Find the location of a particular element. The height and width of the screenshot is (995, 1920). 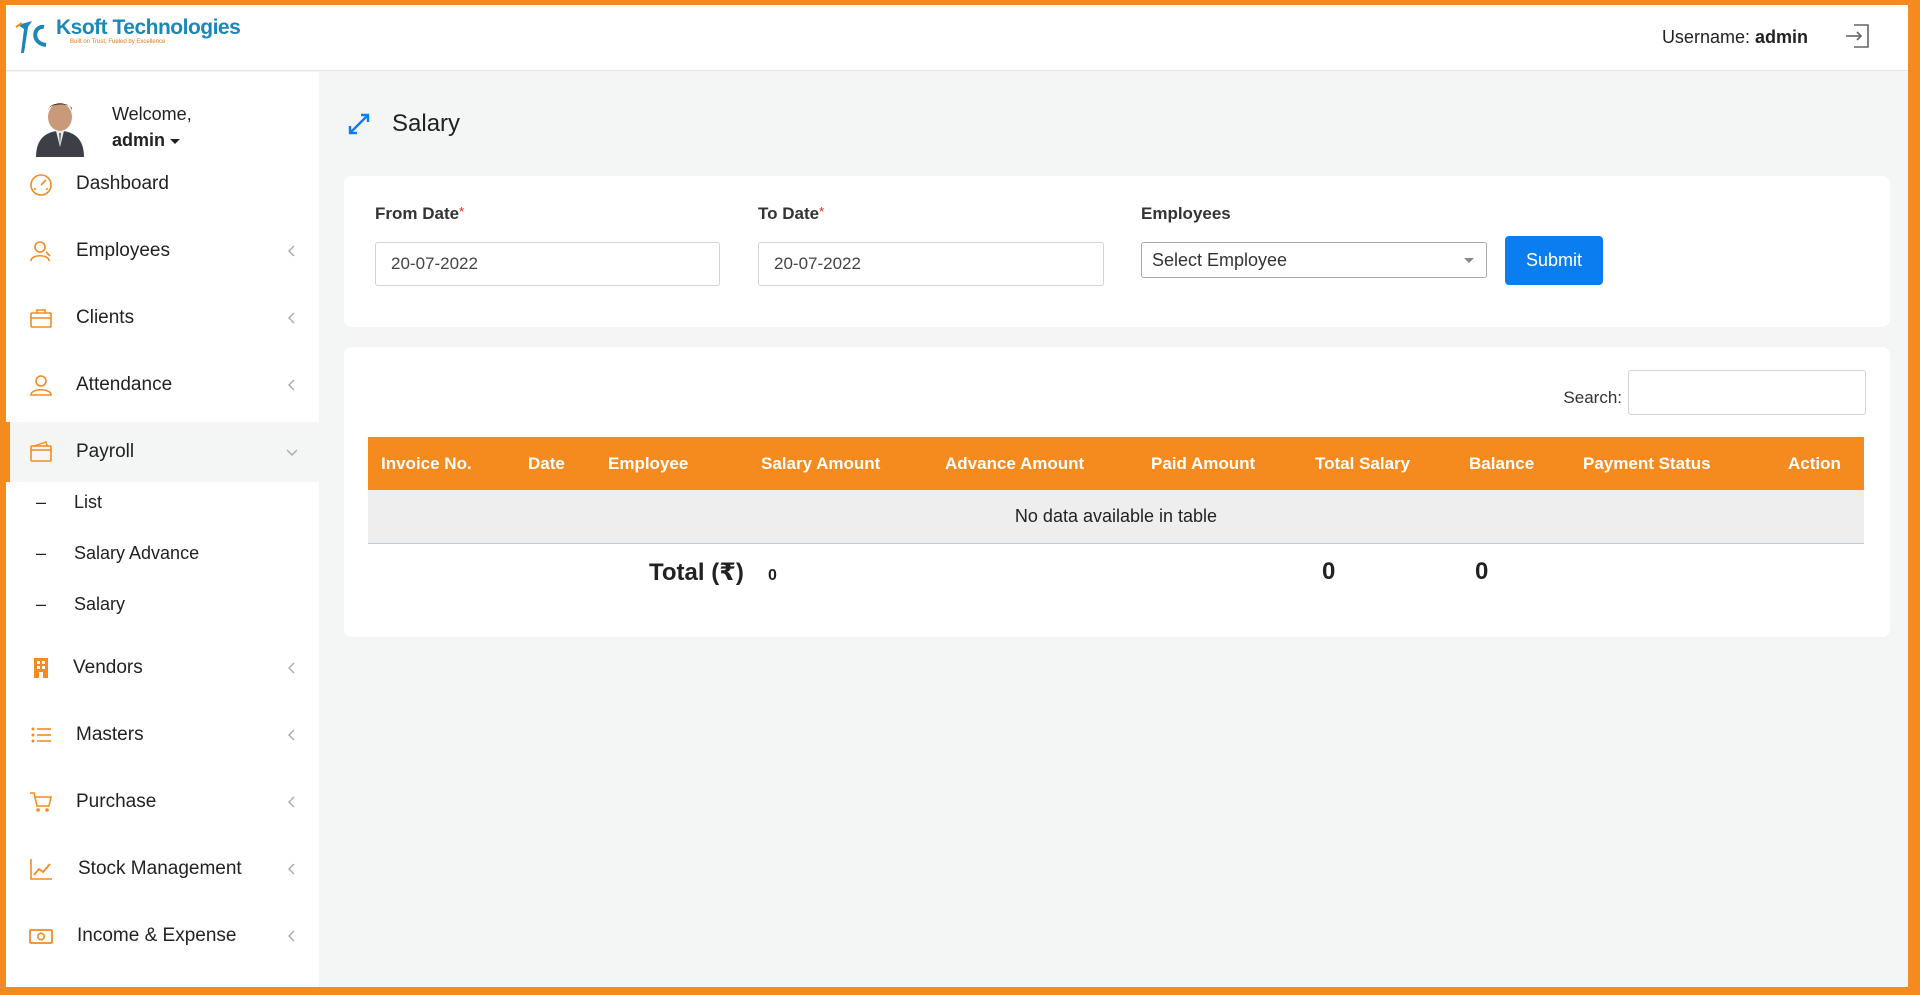

column-header-paid-amount: Paid Amount is located at coordinates (1203, 463).